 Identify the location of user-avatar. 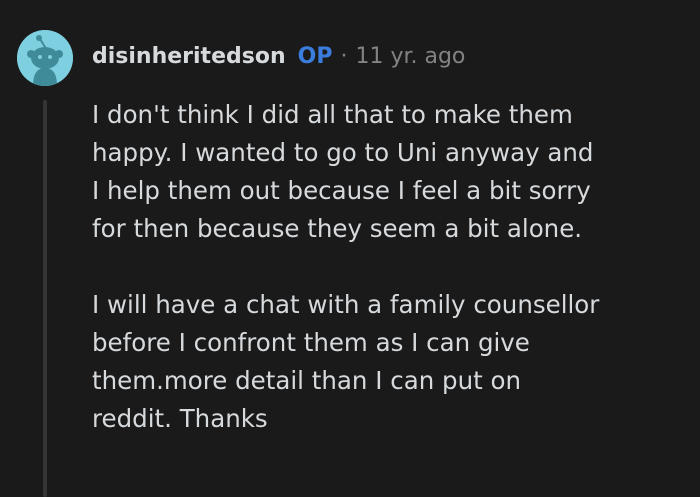
(45, 58).